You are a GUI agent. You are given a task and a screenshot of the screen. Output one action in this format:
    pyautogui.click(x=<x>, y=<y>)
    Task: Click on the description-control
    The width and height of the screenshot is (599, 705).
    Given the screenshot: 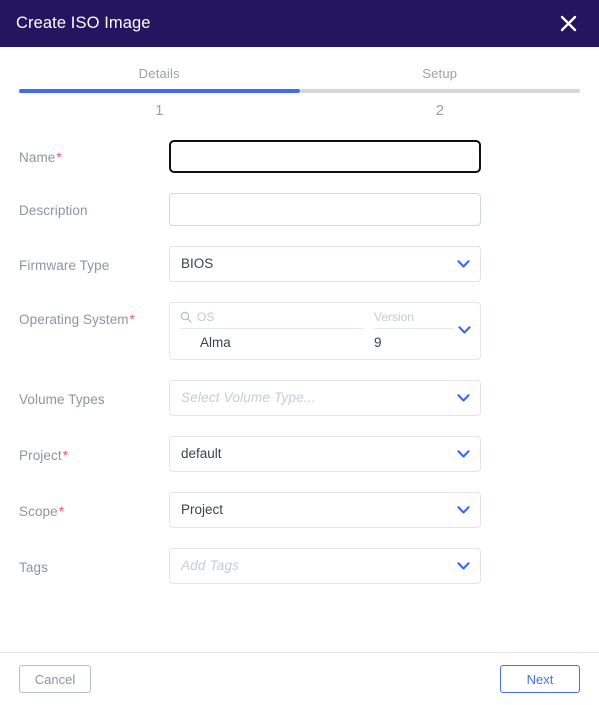 What is the action you would take?
    pyautogui.click(x=325, y=209)
    